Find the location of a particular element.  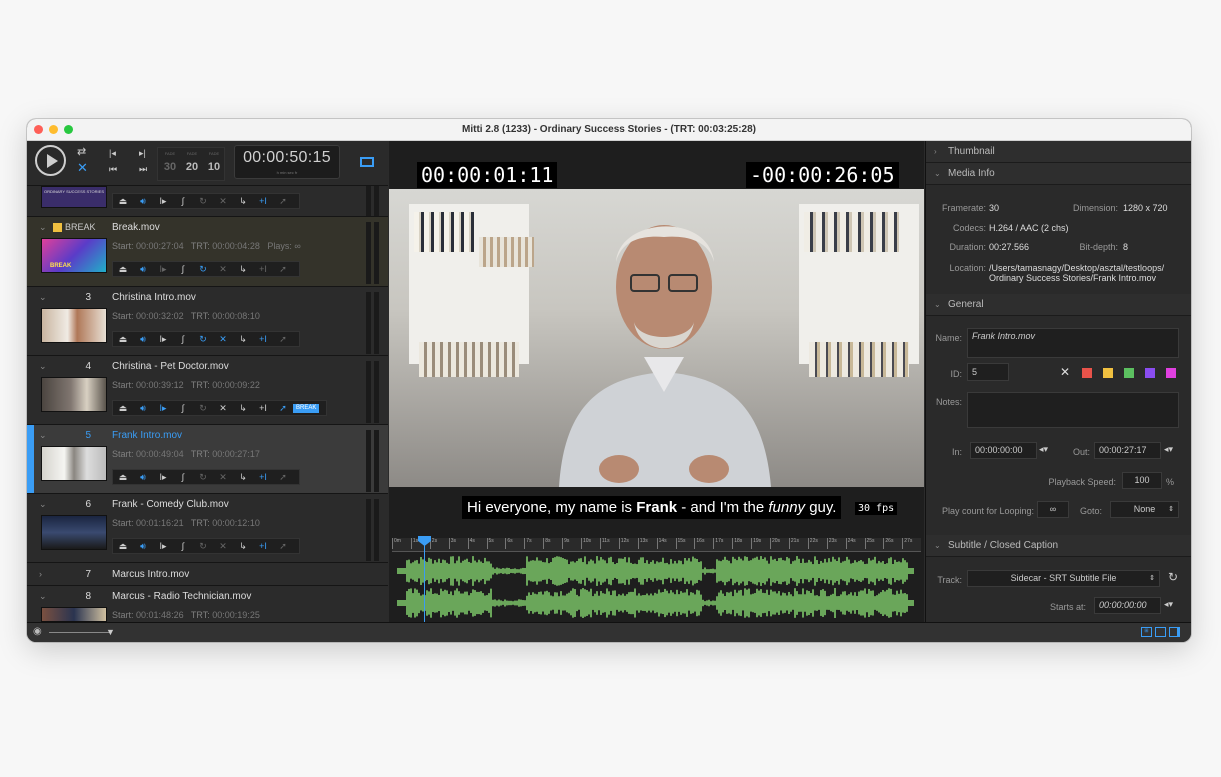

starts-at-field: 00:00:00:00 is located at coordinates (1127, 605).